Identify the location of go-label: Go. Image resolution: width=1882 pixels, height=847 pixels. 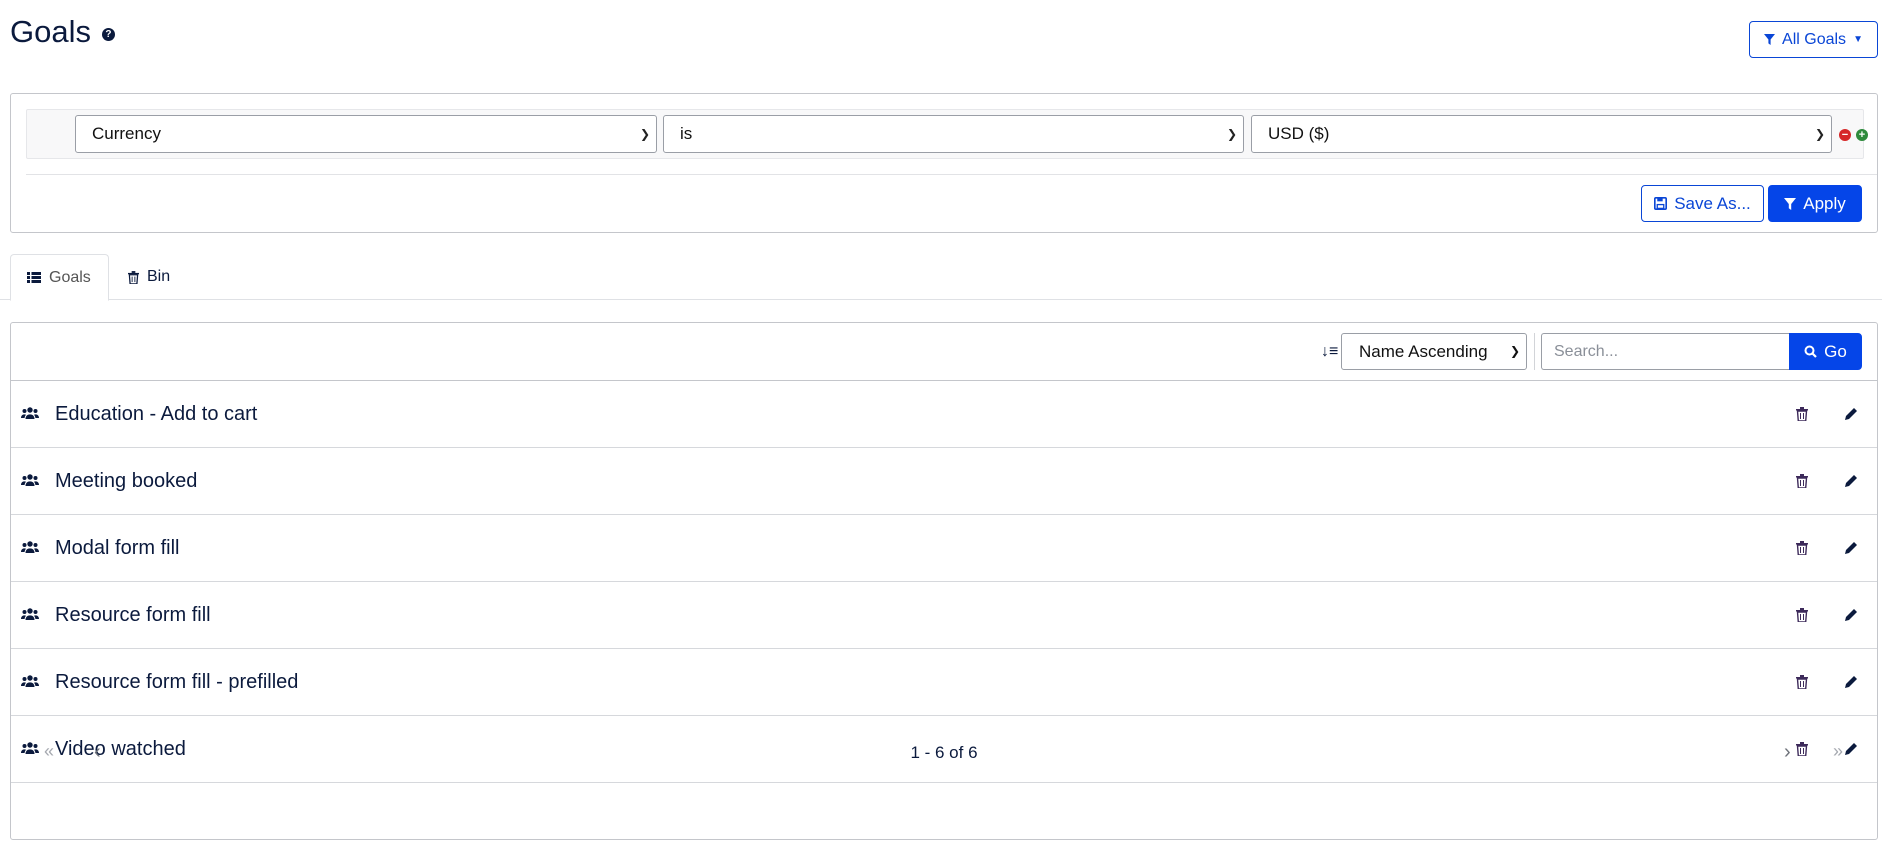
(1835, 351).